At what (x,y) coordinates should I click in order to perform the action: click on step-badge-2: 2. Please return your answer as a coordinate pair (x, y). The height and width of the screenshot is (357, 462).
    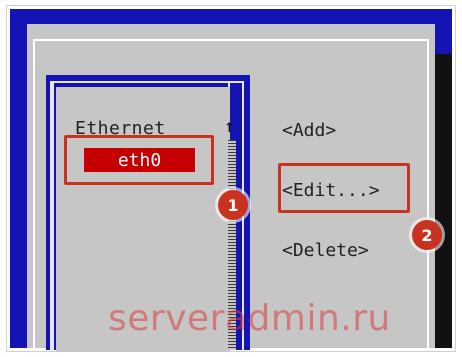
    Looking at the image, I should click on (427, 235).